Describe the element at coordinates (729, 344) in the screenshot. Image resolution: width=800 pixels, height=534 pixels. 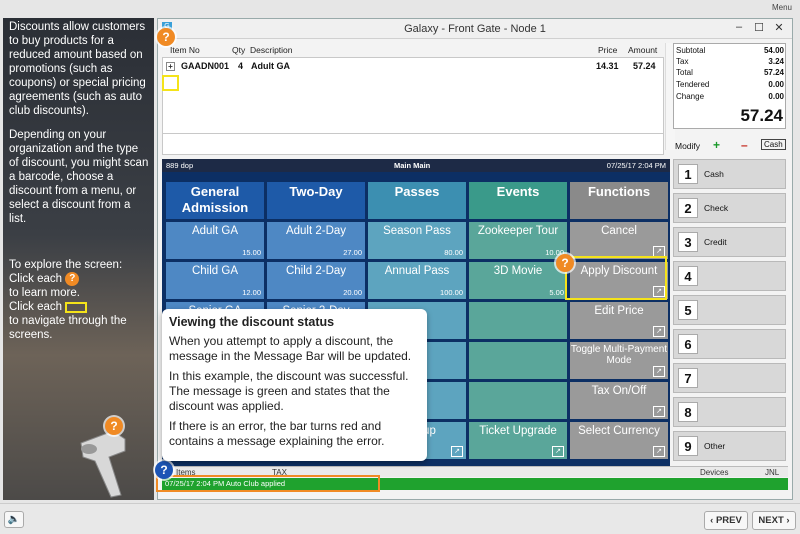
I see `fkey-6: 6` at that location.